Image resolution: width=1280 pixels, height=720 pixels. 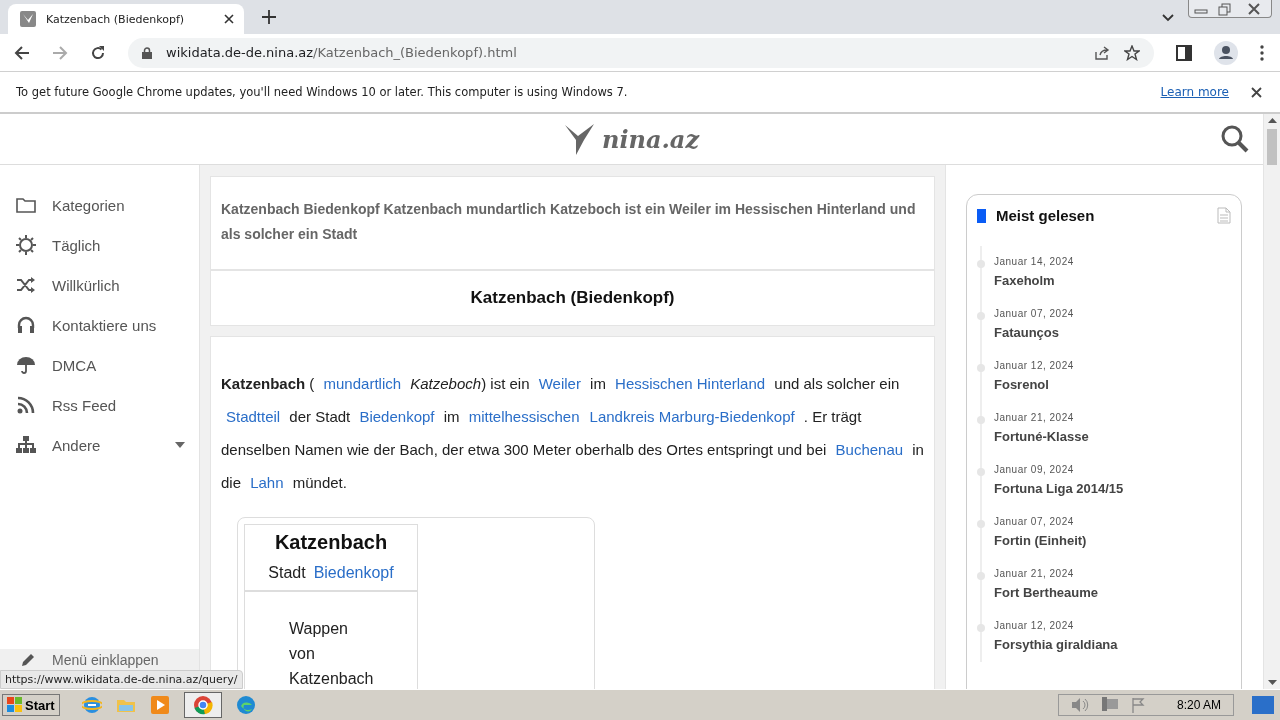 I want to click on sidebar-item: DMCA, so click(x=99, y=365).